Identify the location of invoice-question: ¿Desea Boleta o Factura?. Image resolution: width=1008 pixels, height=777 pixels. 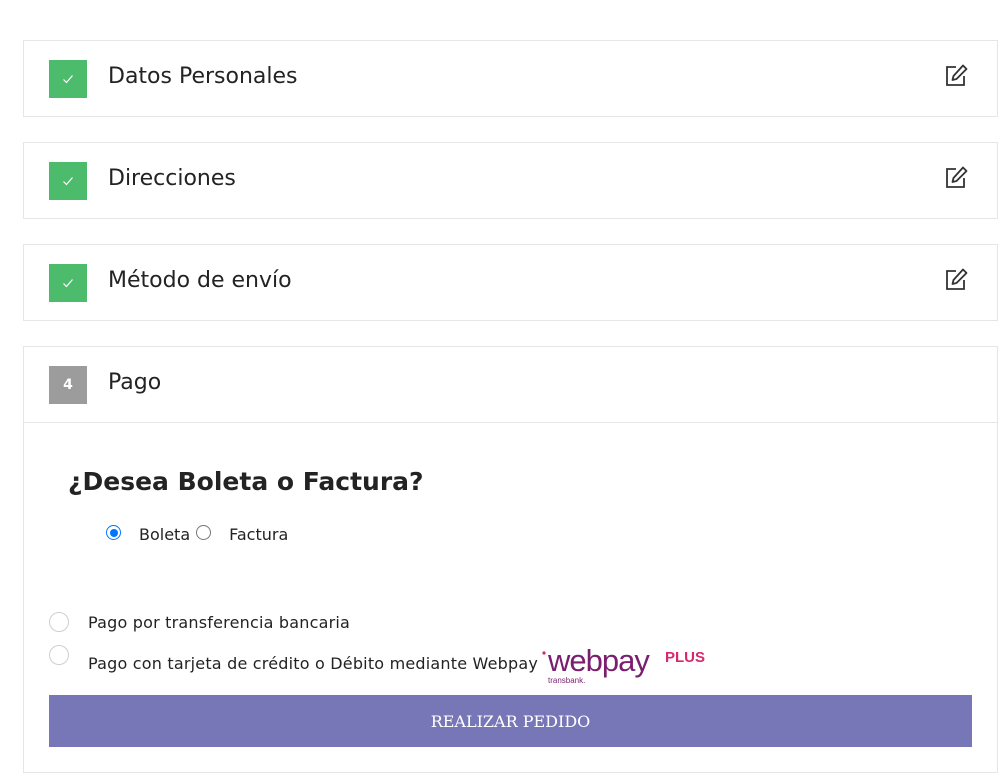
(246, 481).